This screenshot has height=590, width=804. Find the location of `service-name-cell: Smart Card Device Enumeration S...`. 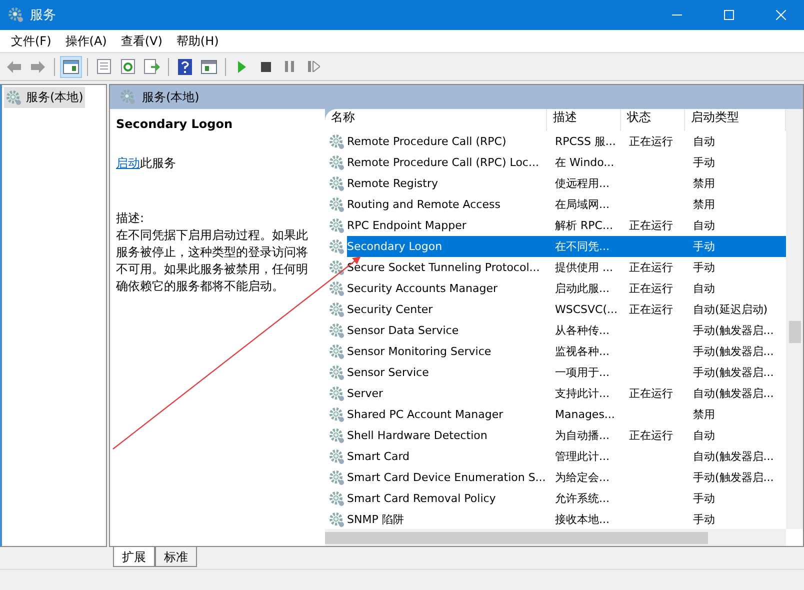

service-name-cell: Smart Card Device Enumeration S... is located at coordinates (449, 477).